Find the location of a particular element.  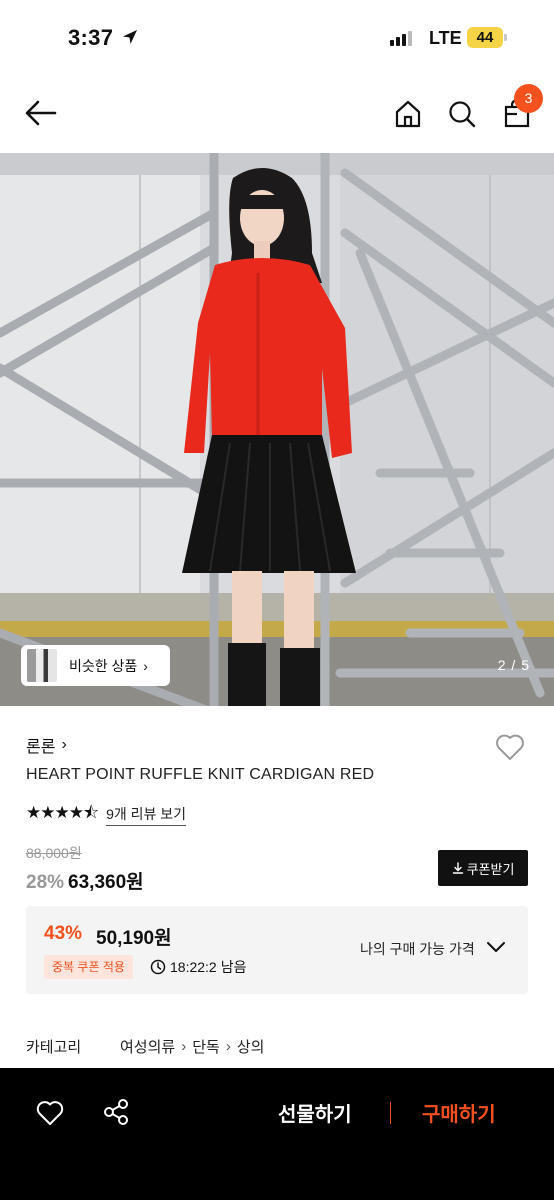

breadcrumb-item: 상의 is located at coordinates (251, 1046).